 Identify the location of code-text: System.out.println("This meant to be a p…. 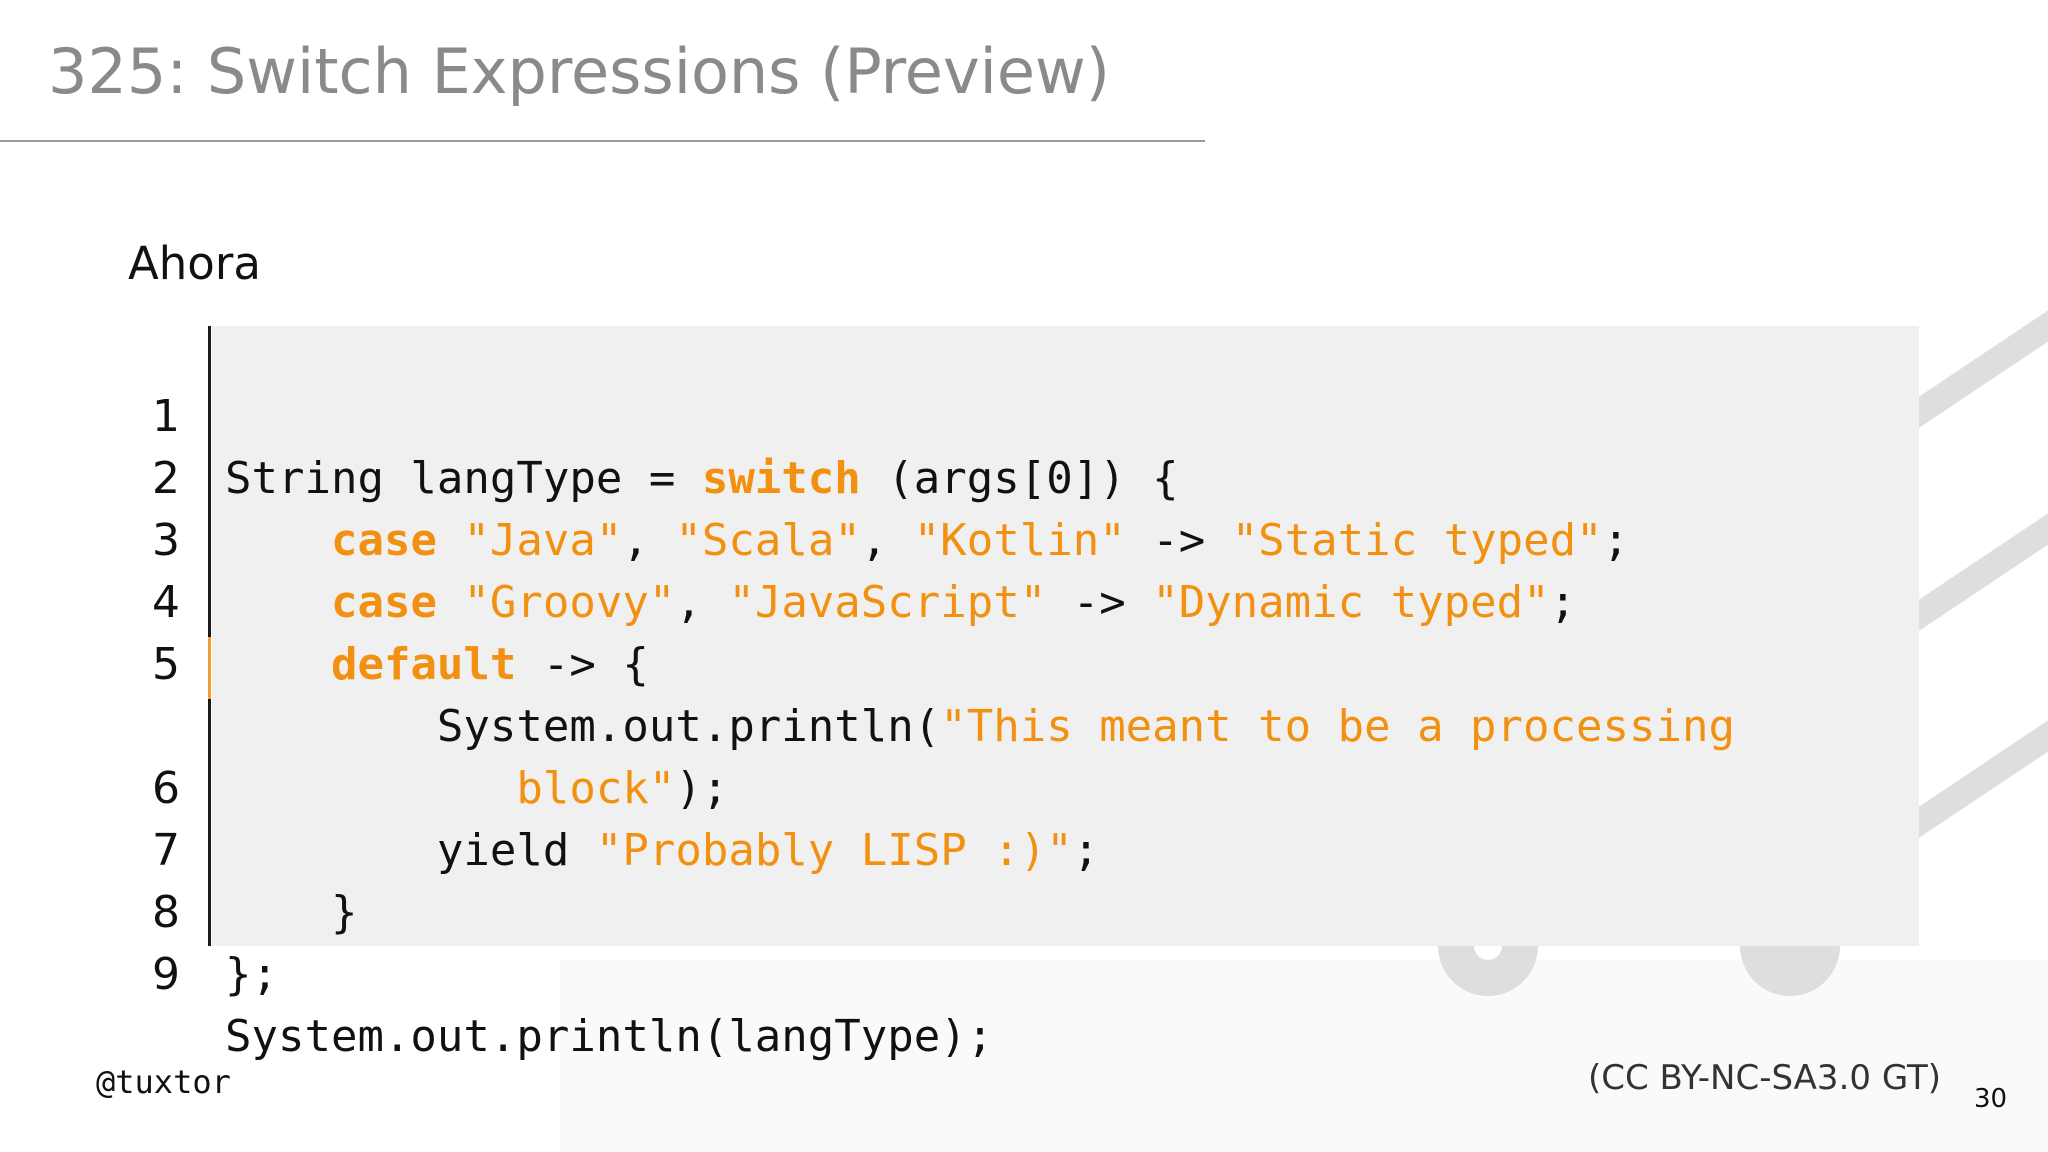
(980, 727).